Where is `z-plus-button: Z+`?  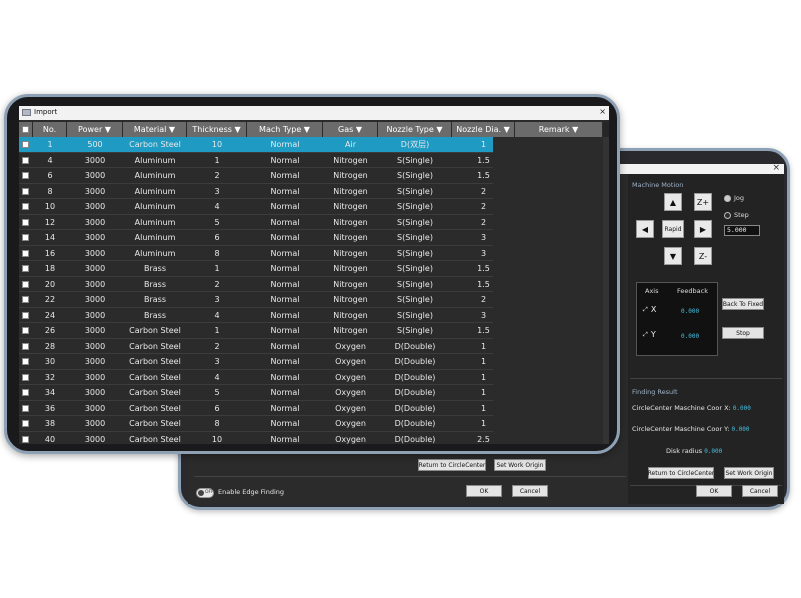
z-plus-button: Z+ is located at coordinates (703, 202).